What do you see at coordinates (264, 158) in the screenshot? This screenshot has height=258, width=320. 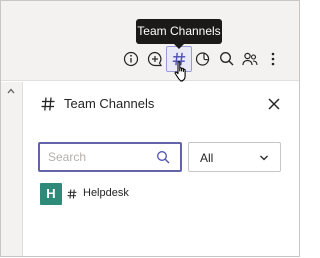 I see `chevron-down-icon` at bounding box center [264, 158].